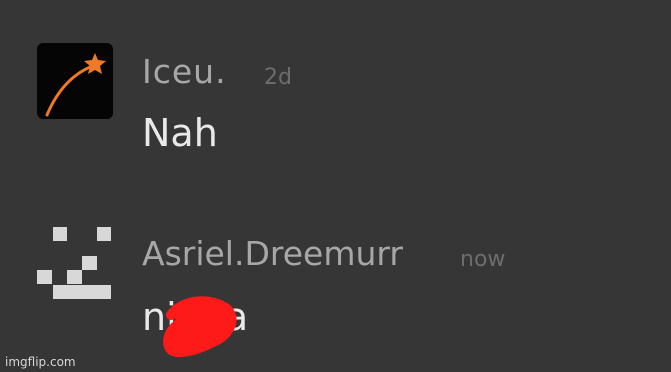  I want to click on pixel-face-icon, so click(75, 261).